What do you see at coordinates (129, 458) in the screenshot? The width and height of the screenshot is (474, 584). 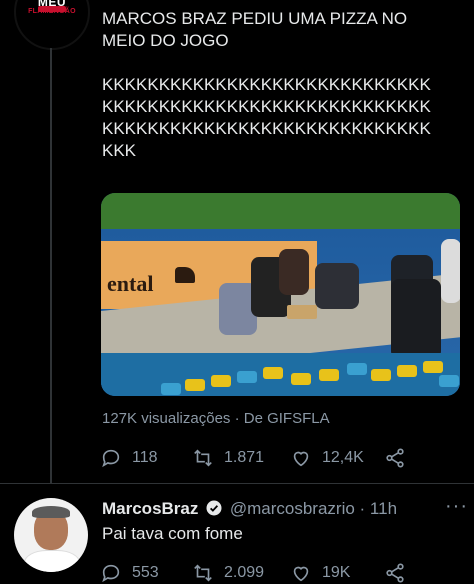 I see `reply-button: 118` at bounding box center [129, 458].